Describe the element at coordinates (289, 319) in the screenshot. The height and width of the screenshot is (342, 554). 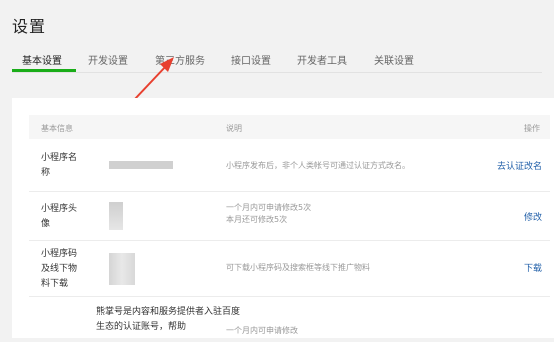
I see `table-row: 熊掌号是内容和服务提供者入驻百度生态的认证账号，帮助 一个月内可申请修改` at that location.